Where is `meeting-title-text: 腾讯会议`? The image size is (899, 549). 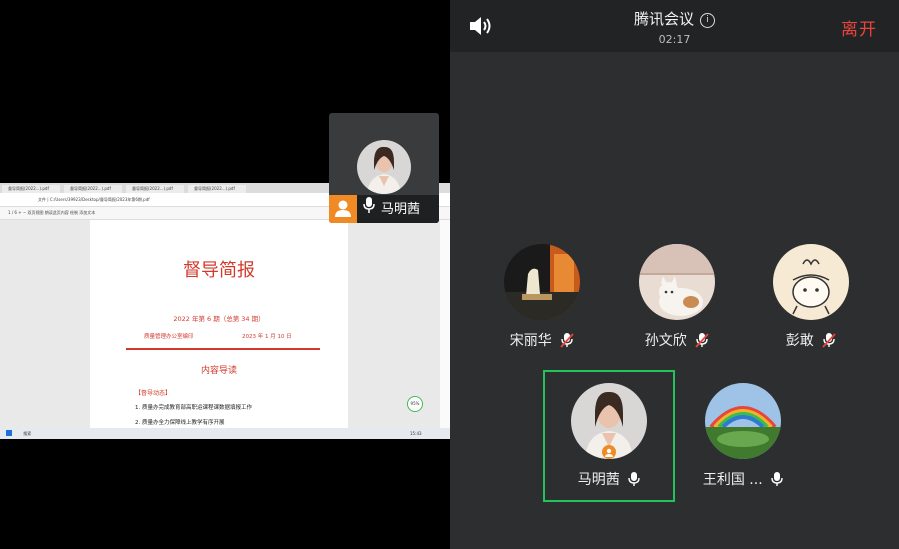
meeting-title-text: 腾讯会议 is located at coordinates (663, 19).